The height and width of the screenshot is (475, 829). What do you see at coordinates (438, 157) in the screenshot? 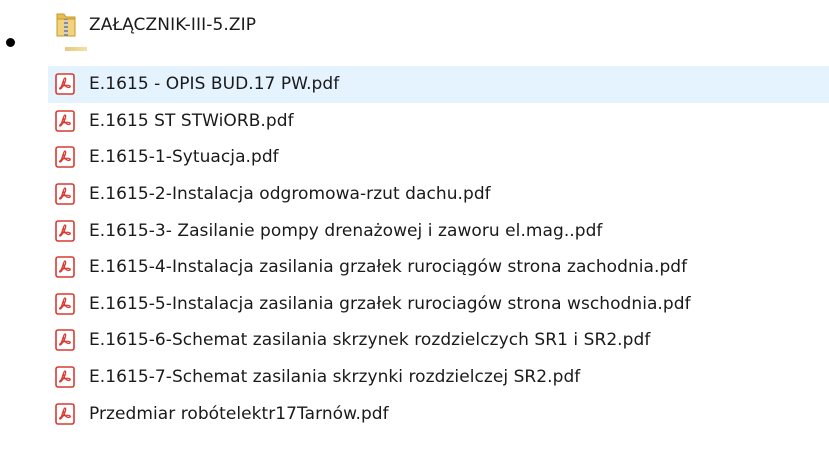
I see `file-list-item: E.1615-1-Sytuacja.pdf` at bounding box center [438, 157].